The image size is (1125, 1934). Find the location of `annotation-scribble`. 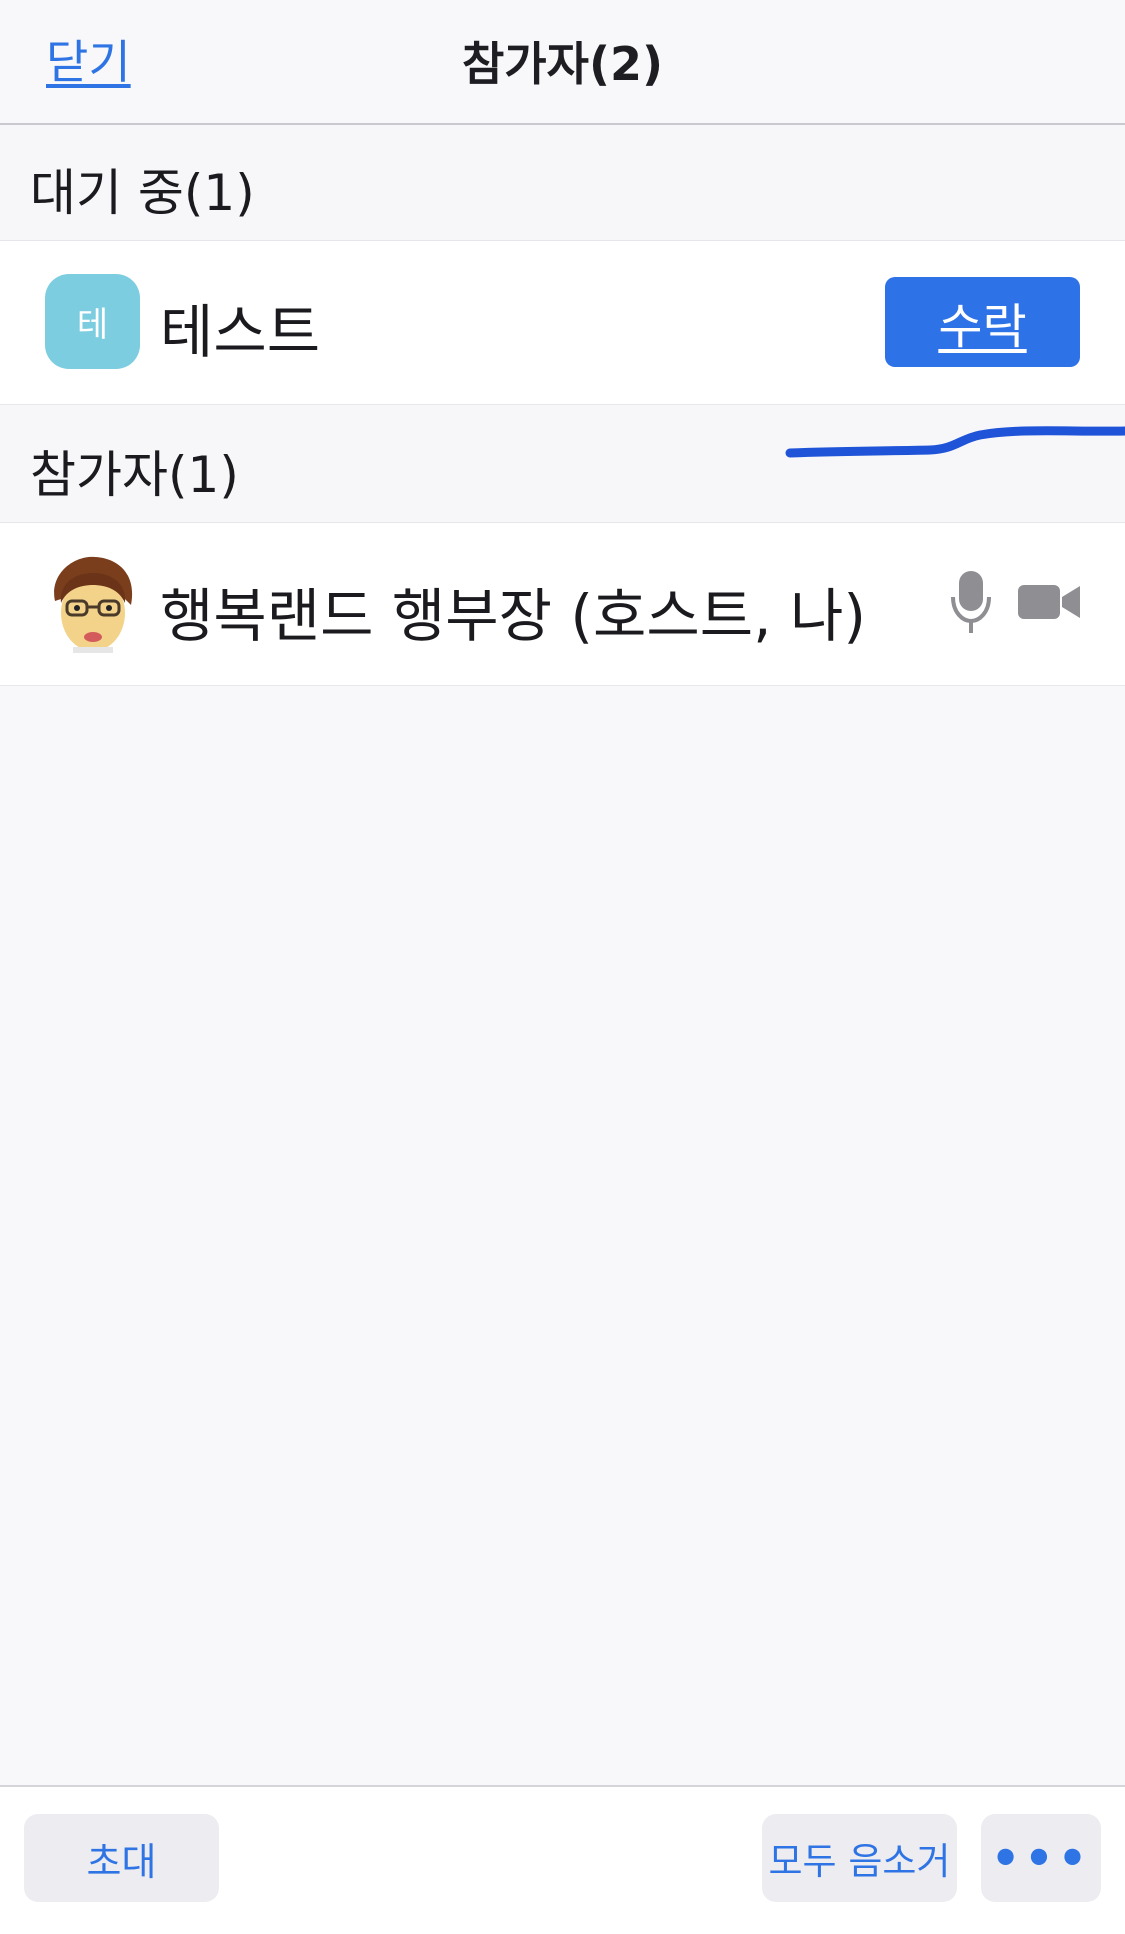

annotation-scribble is located at coordinates (955, 442).